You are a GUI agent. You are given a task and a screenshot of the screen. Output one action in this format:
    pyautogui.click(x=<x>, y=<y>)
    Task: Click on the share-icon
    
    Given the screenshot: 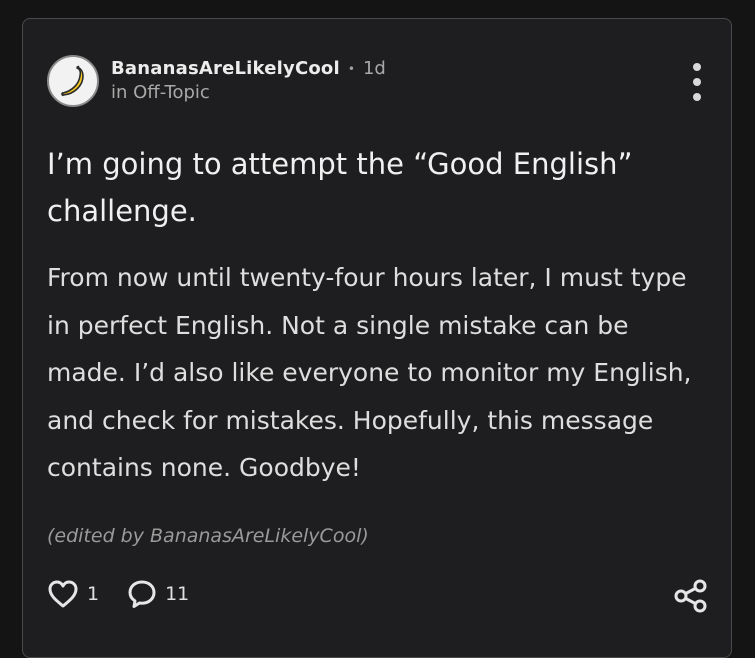 What is the action you would take?
    pyautogui.click(x=690, y=596)
    